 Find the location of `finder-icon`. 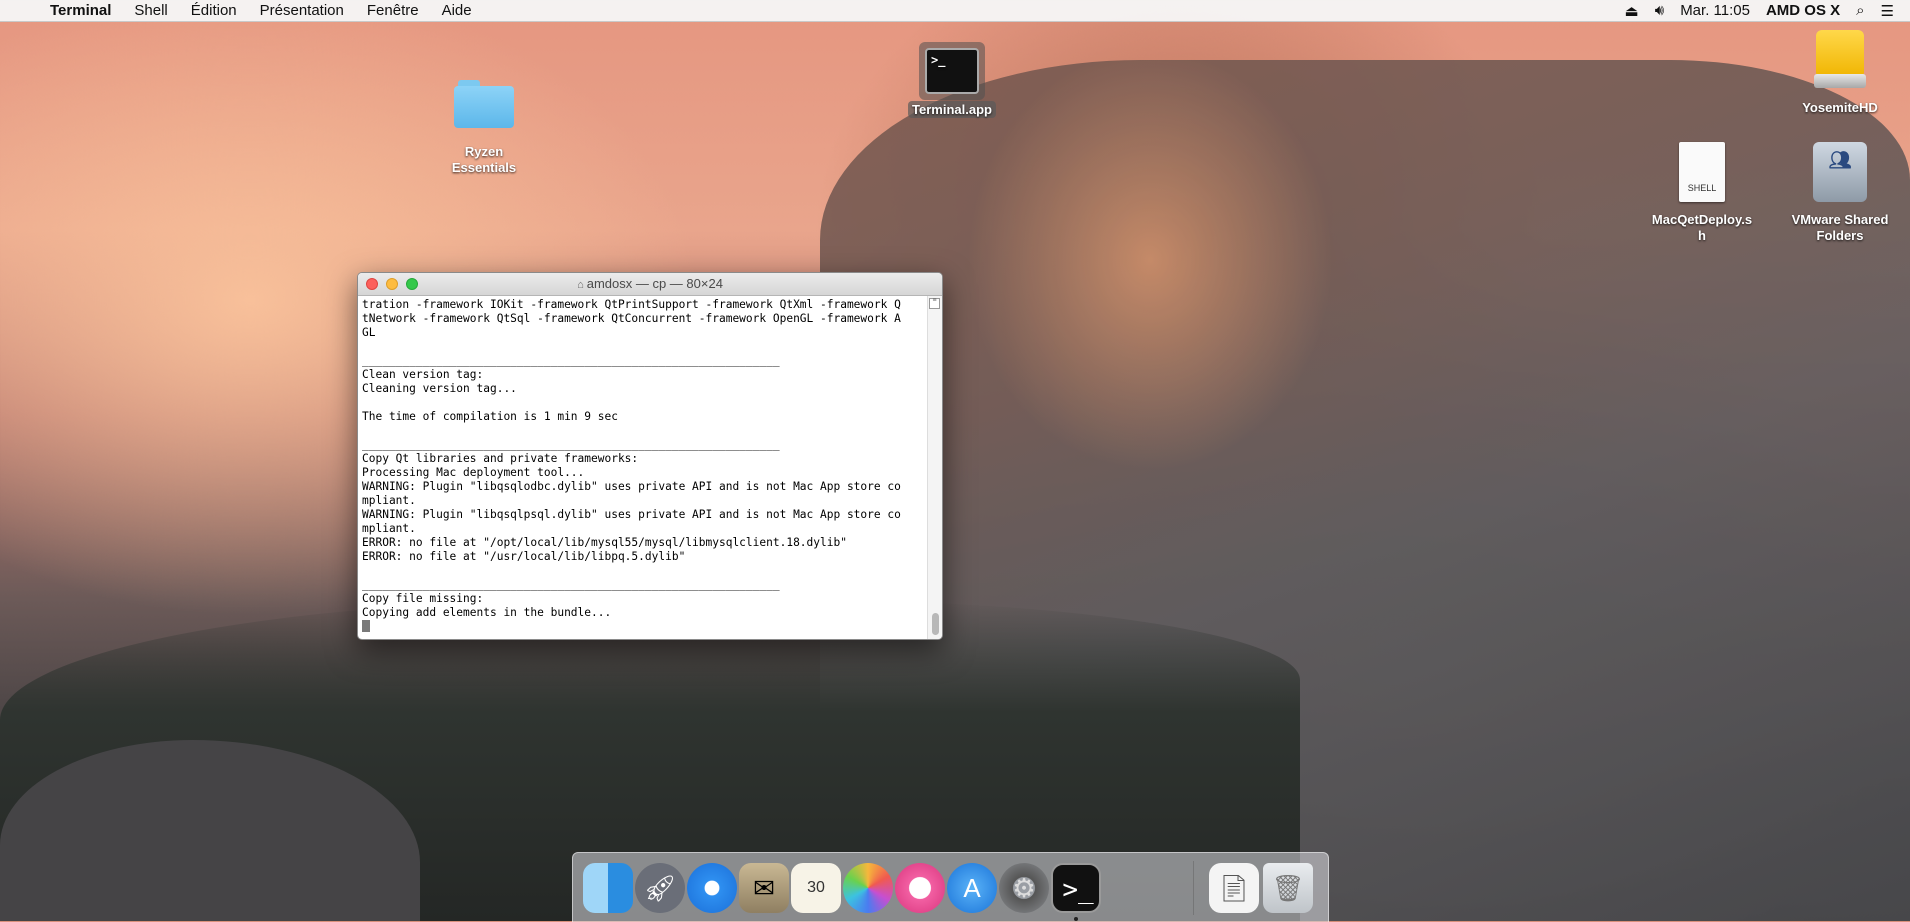

finder-icon is located at coordinates (608, 888).